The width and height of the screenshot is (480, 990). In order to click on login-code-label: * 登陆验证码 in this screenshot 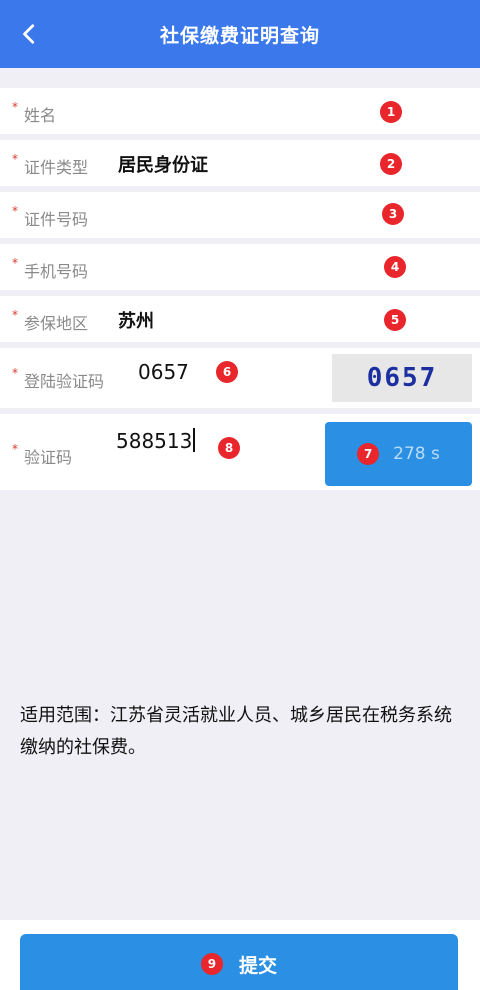, I will do `click(58, 378)`.